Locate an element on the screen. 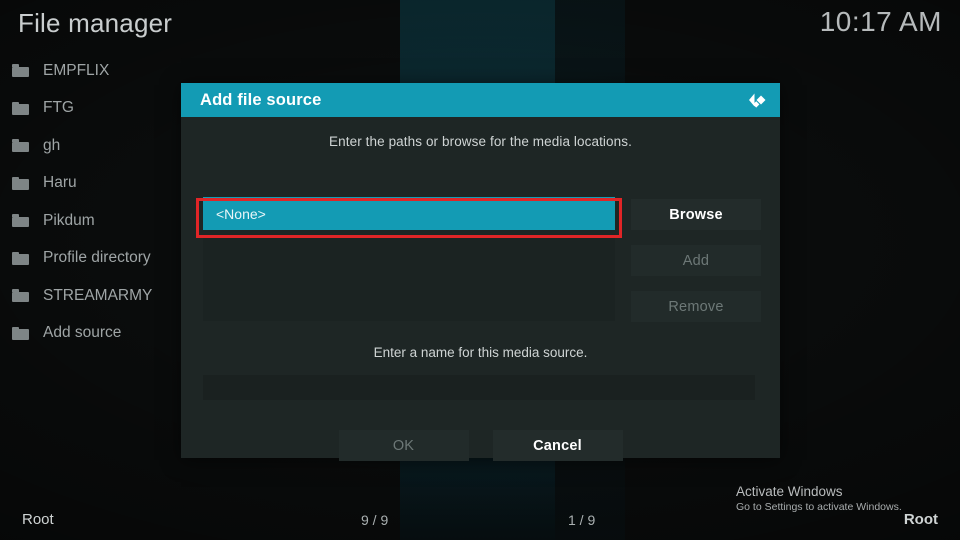 This screenshot has height=540, width=960. name-hint: Enter a name for this media source. is located at coordinates (480, 352).